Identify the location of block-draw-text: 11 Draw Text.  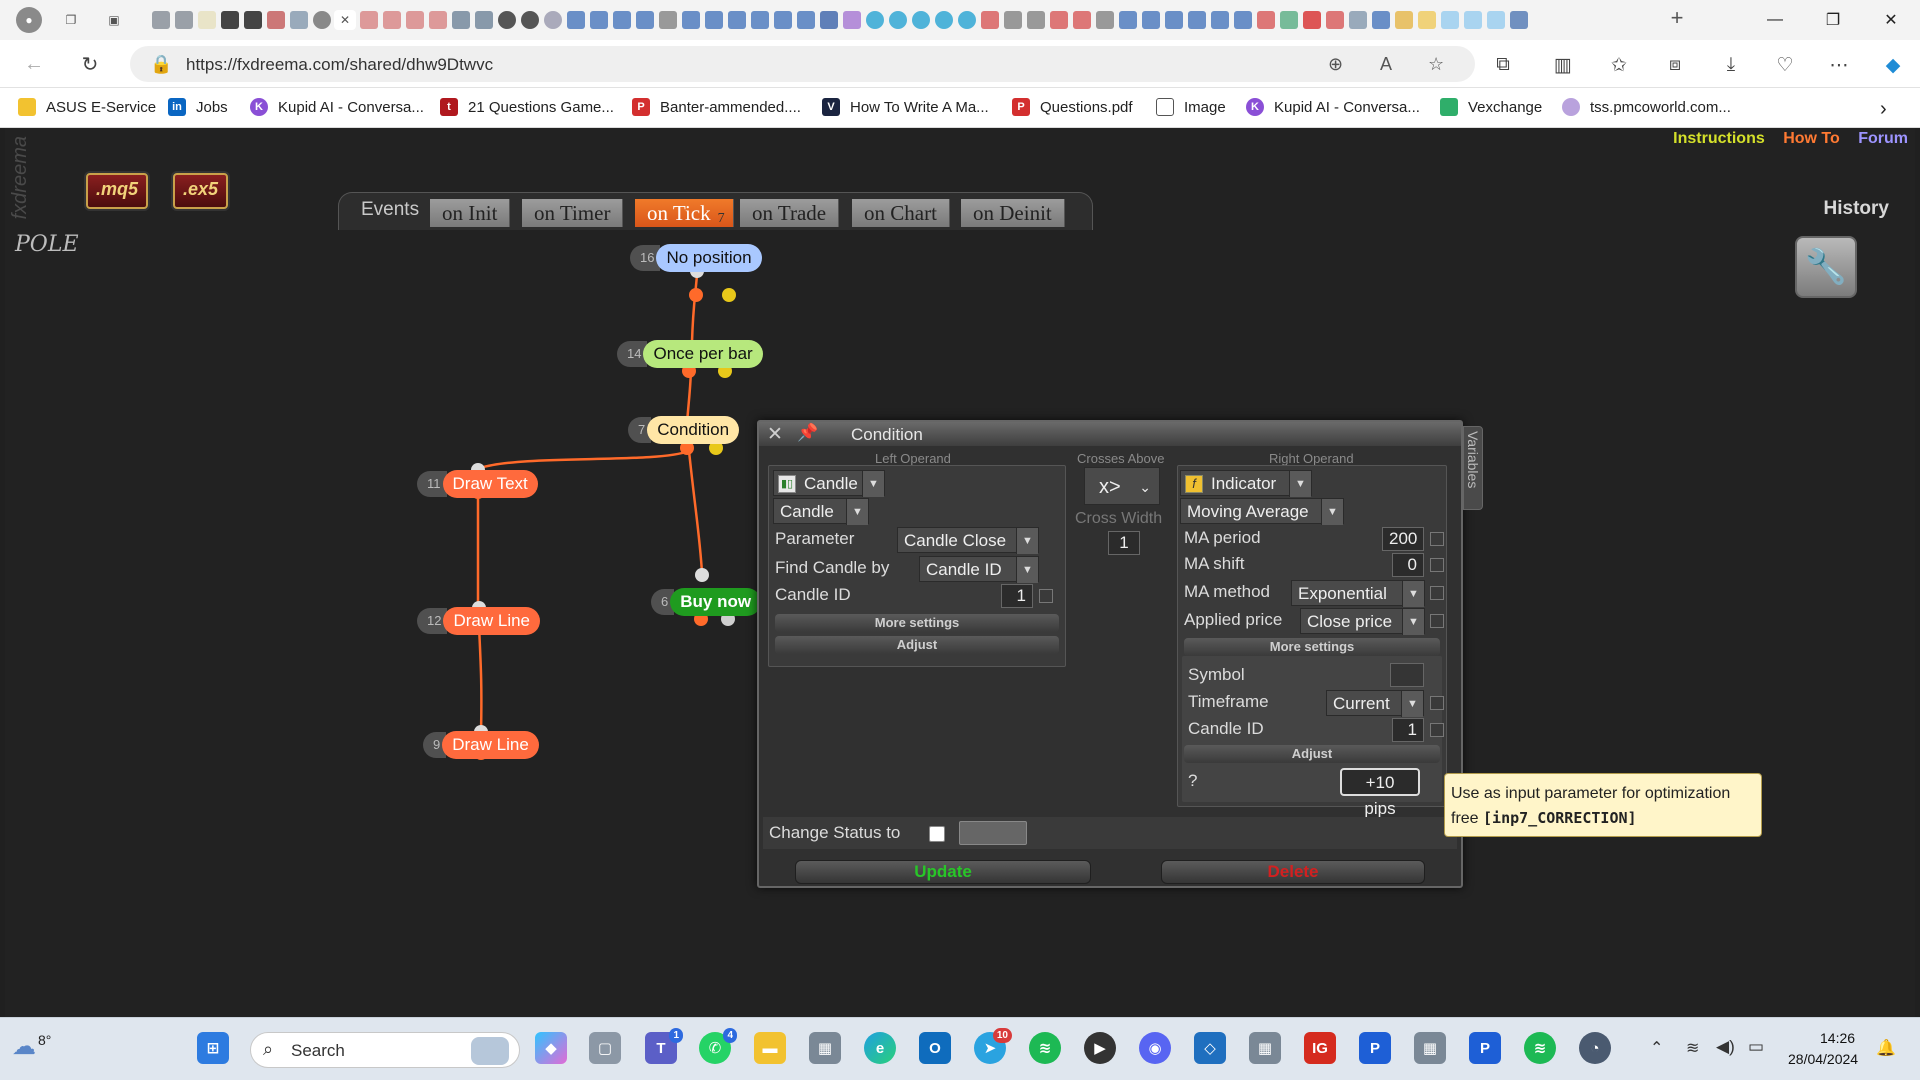
(477, 484).